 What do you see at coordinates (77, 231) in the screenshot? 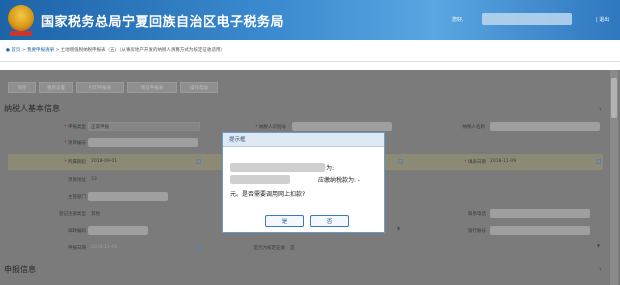
I see `postal-label: 邮政编码` at bounding box center [77, 231].